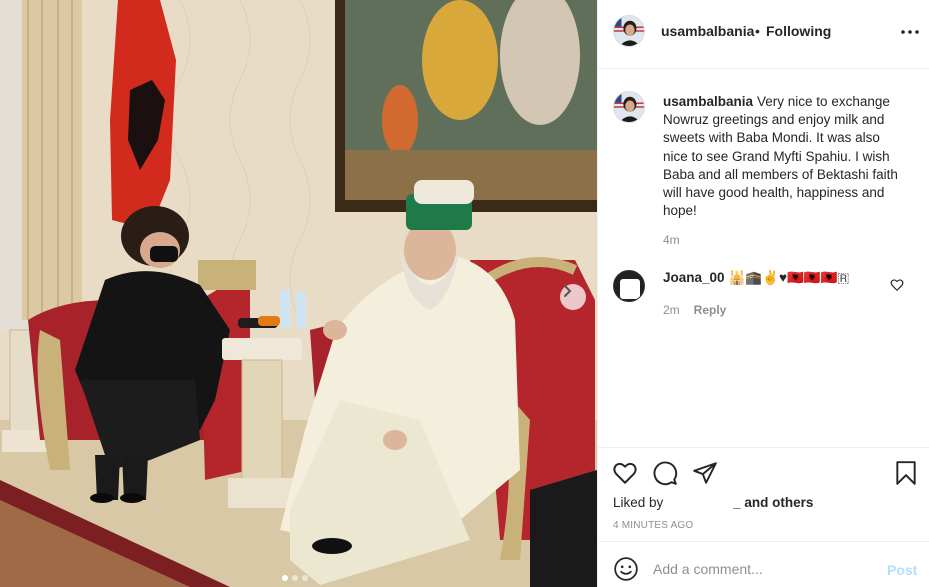 The width and height of the screenshot is (929, 587). I want to click on commenter-avatar, so click(629, 286).